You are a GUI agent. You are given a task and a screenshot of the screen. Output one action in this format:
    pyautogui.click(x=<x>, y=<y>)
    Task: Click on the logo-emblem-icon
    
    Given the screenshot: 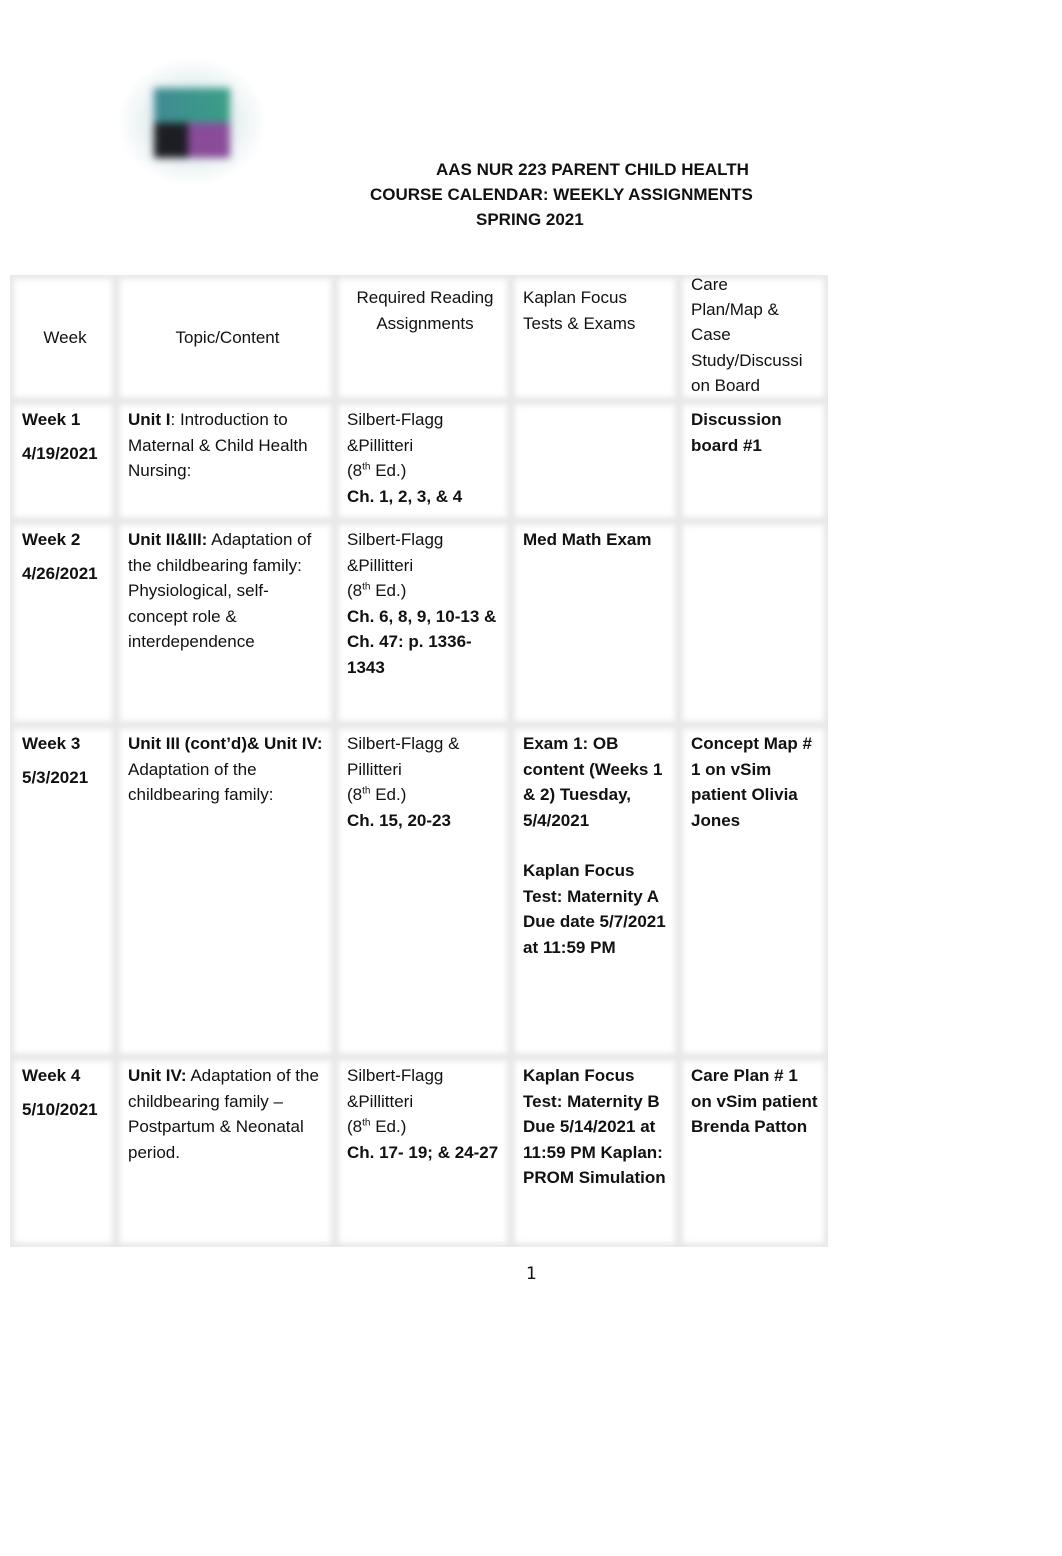 What is the action you would take?
    pyautogui.click(x=192, y=123)
    